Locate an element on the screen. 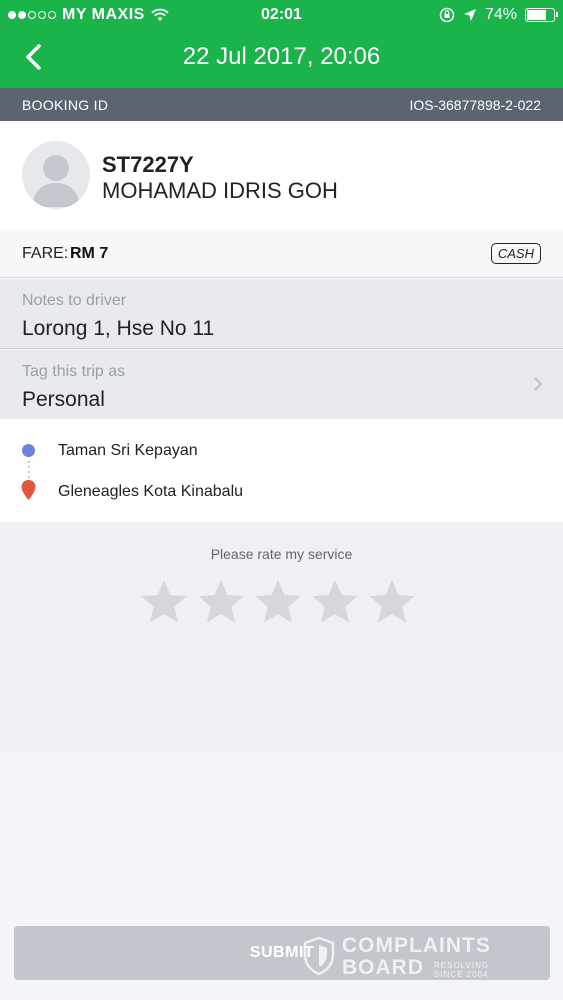 This screenshot has width=563, height=1000. watermark-line-1: COMPLAINTS is located at coordinates (416, 945).